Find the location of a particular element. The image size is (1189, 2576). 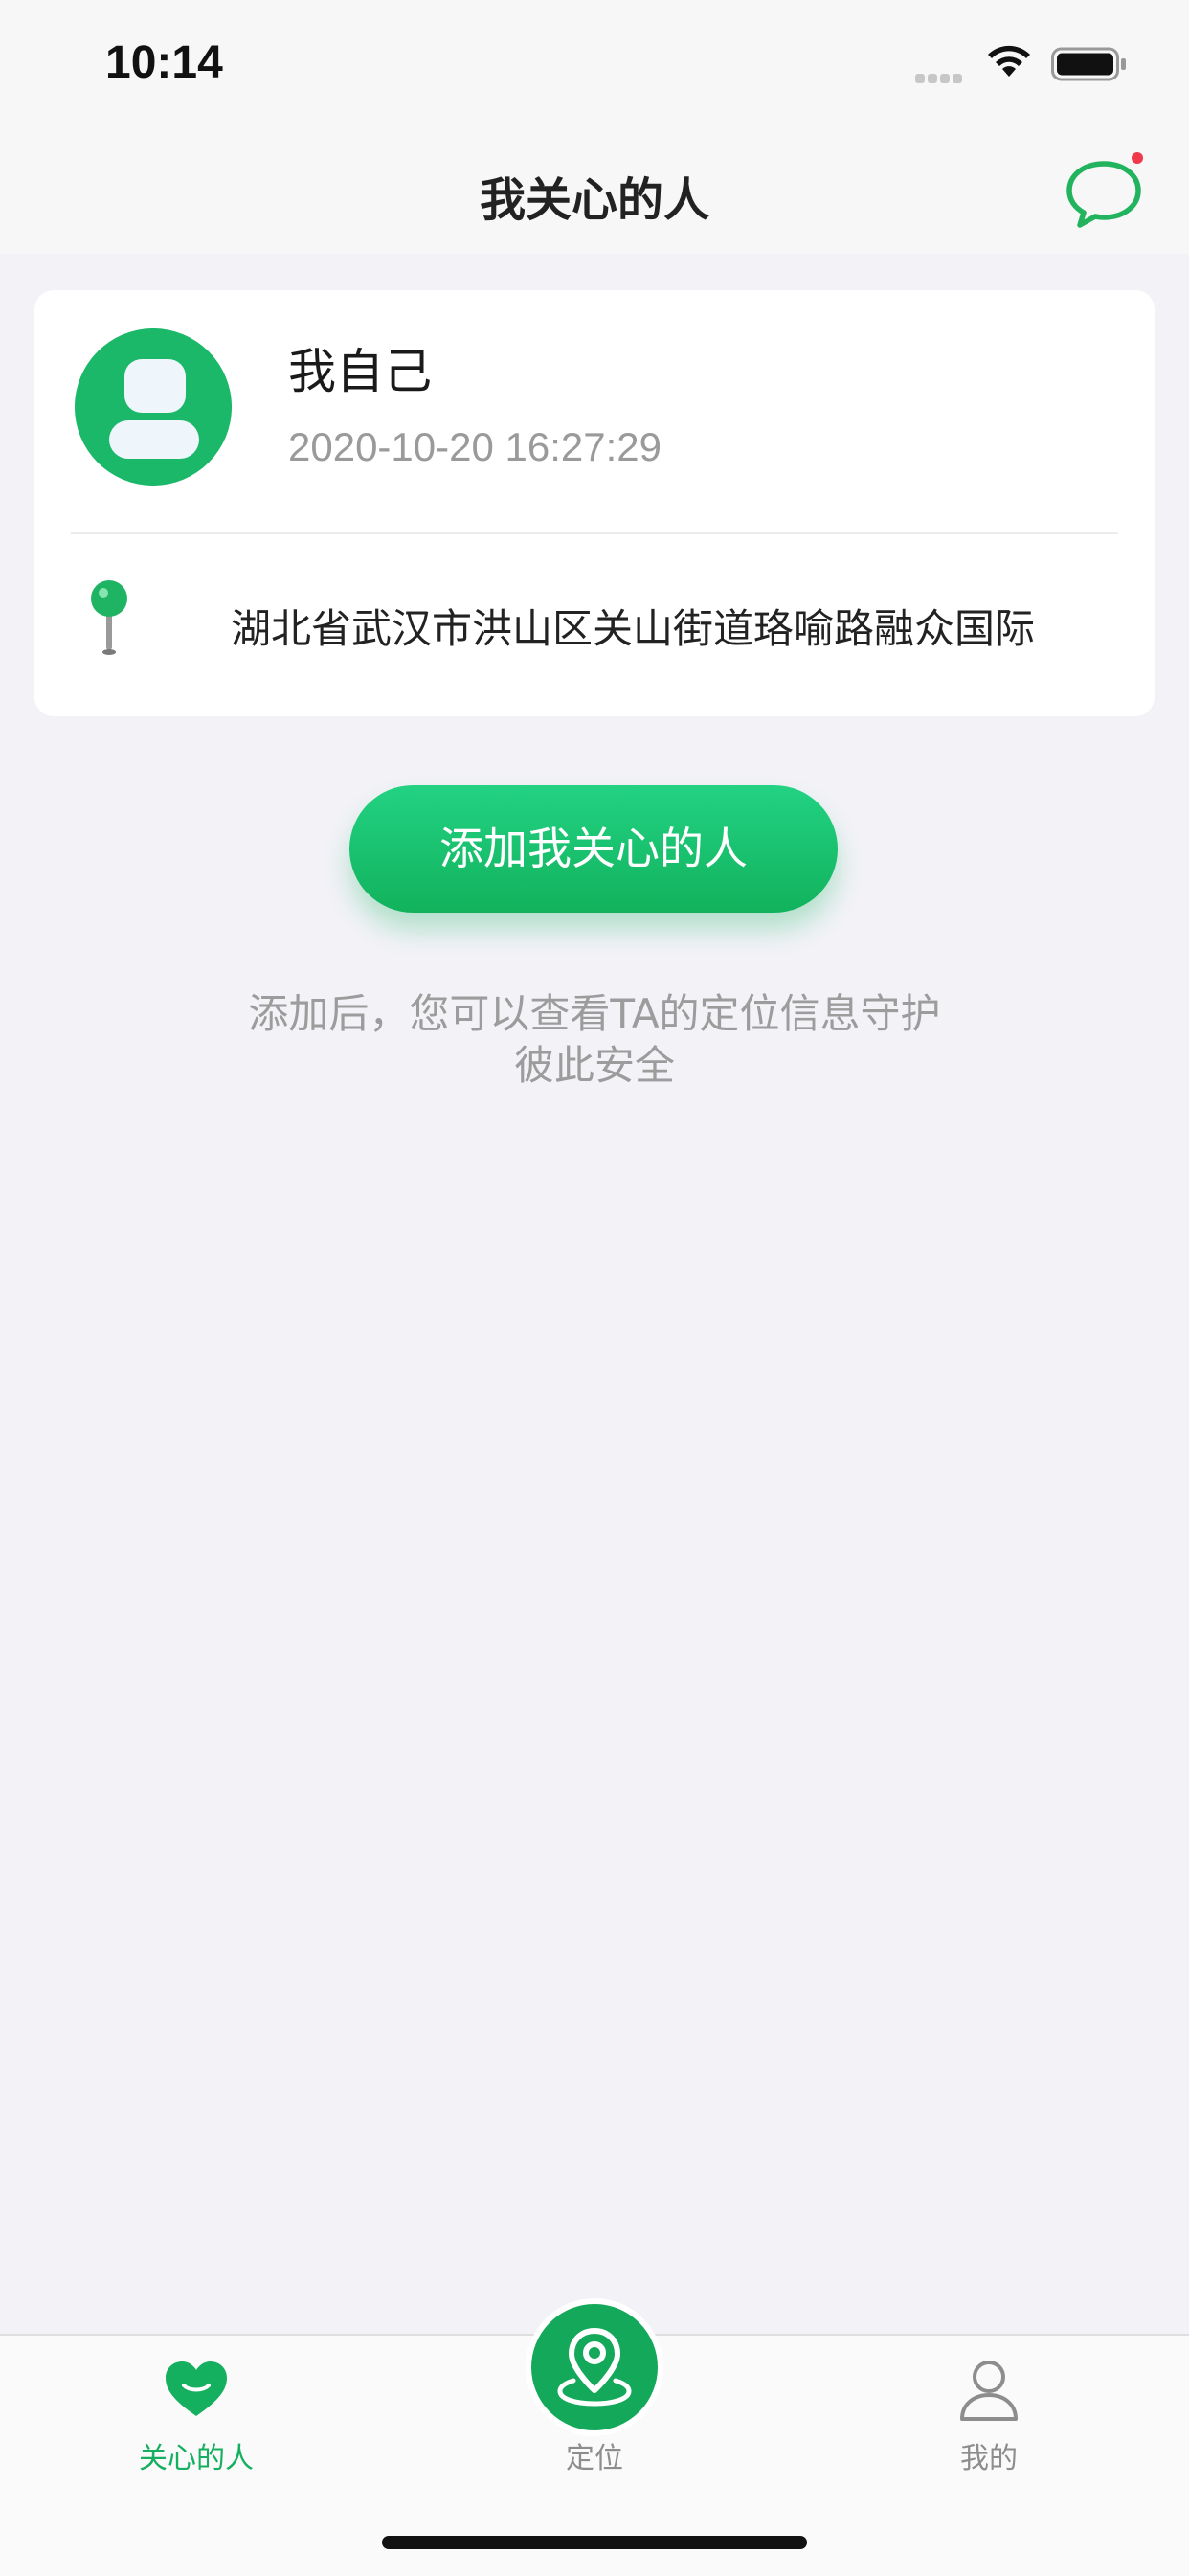

tab-label-care: 关心的人 is located at coordinates (196, 2458).